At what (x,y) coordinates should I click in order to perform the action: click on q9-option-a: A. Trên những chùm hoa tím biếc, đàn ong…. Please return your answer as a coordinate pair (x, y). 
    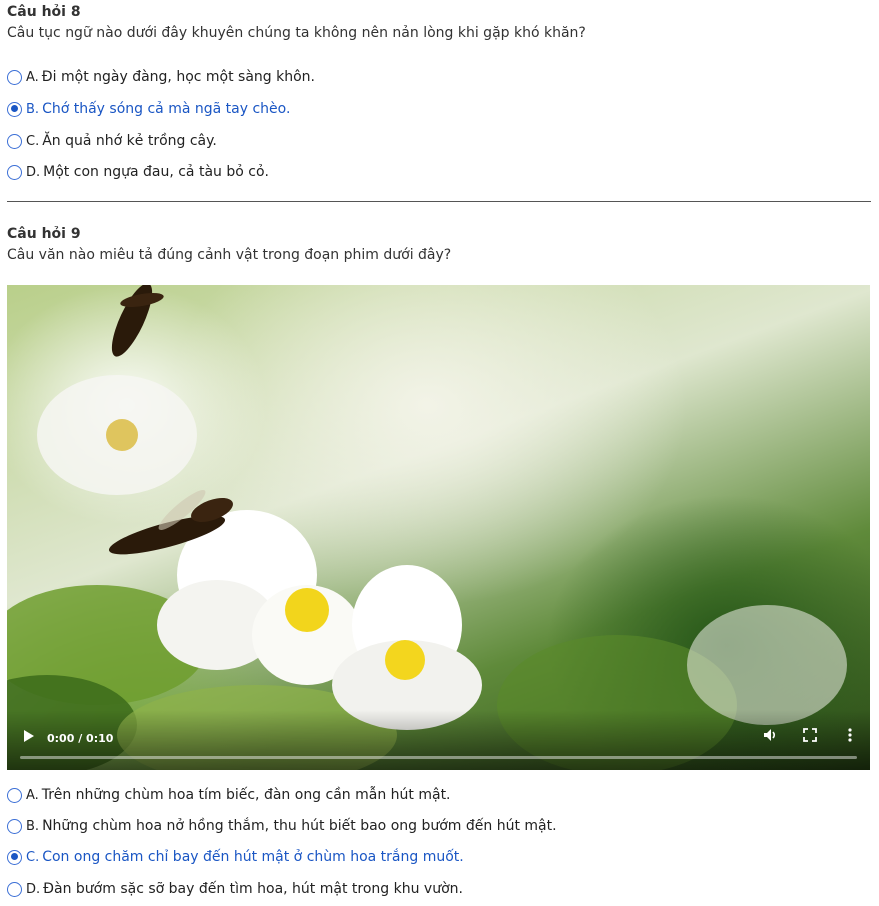
    Looking at the image, I should click on (229, 795).